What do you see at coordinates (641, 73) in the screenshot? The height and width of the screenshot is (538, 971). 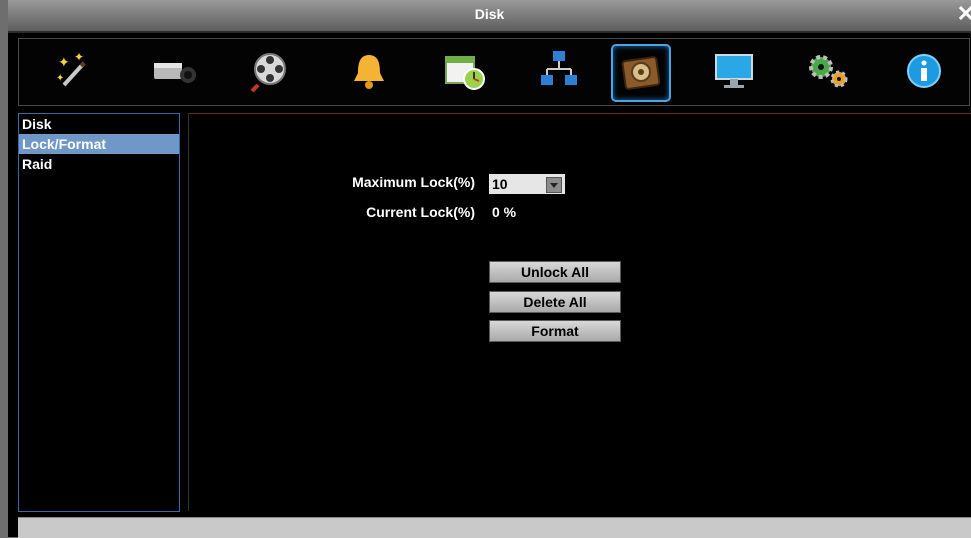 I see `disk-icon` at bounding box center [641, 73].